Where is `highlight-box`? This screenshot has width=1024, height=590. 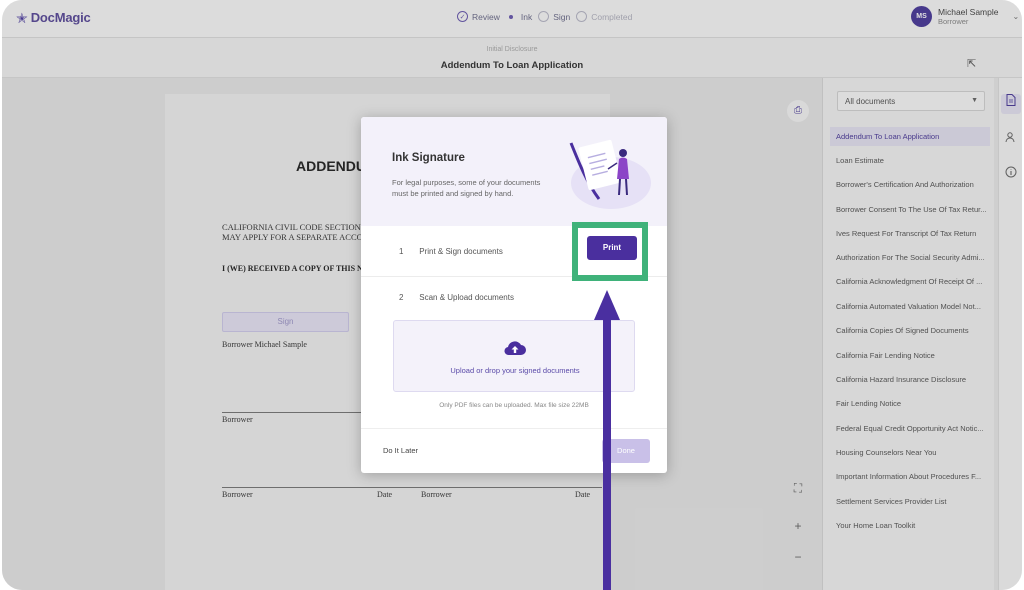
highlight-box is located at coordinates (610, 251).